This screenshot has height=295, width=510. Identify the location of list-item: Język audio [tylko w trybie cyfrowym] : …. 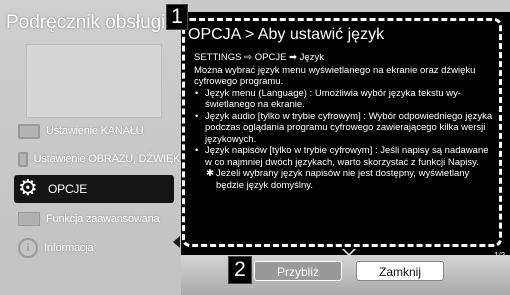
(346, 128).